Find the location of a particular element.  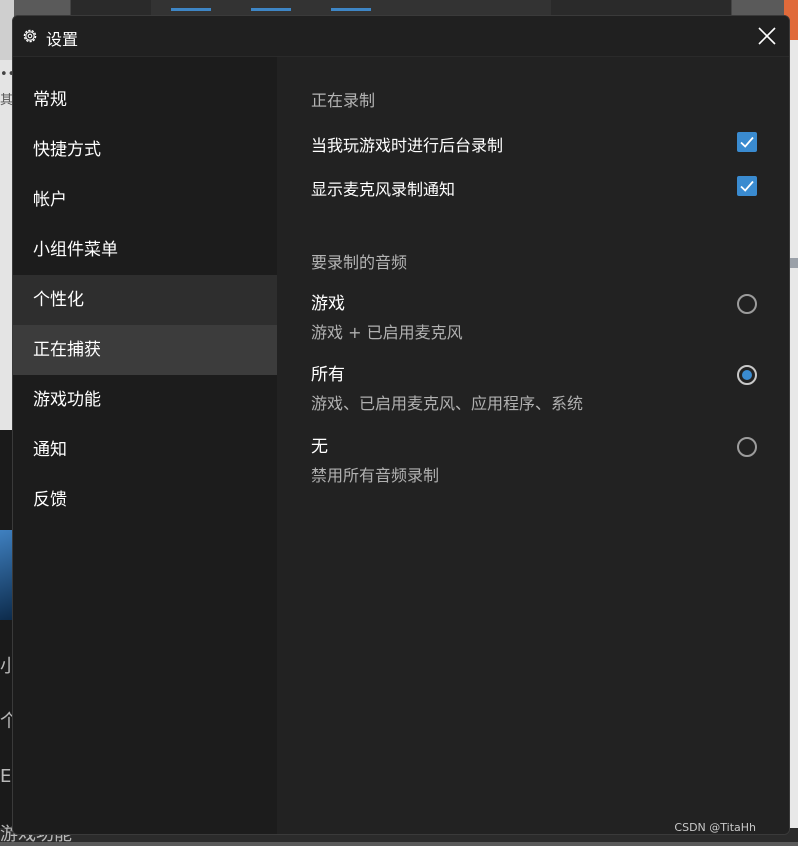

radio-description: 游戏 + 已启用麦克风 is located at coordinates (387, 332).